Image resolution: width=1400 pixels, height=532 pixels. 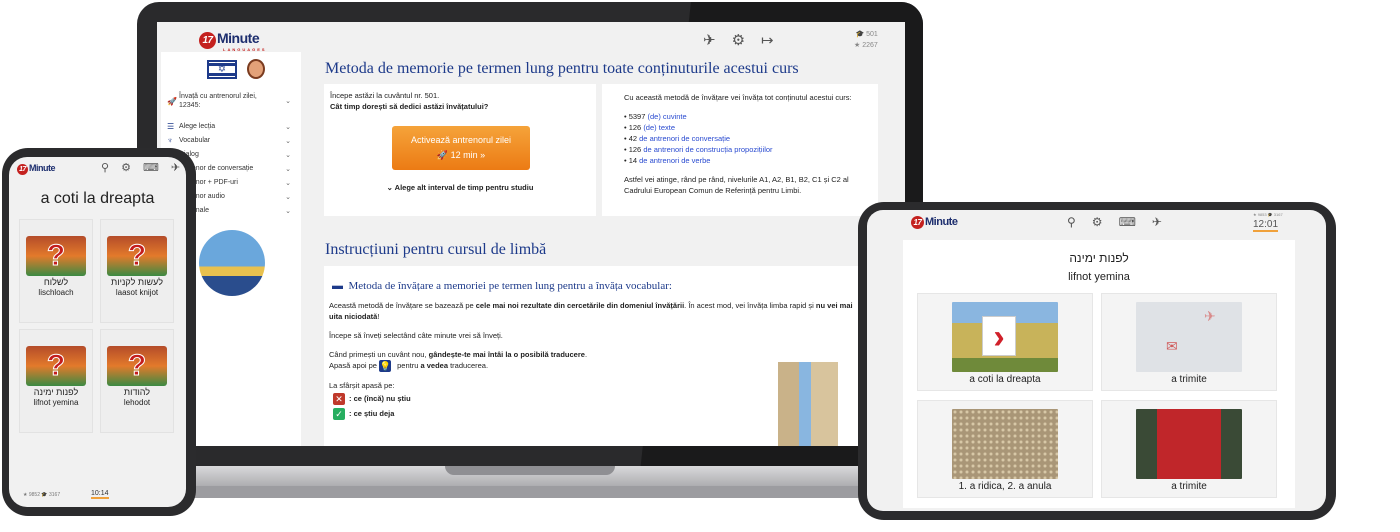 I want to click on rocket-icon: 🚀, so click(x=172, y=101).